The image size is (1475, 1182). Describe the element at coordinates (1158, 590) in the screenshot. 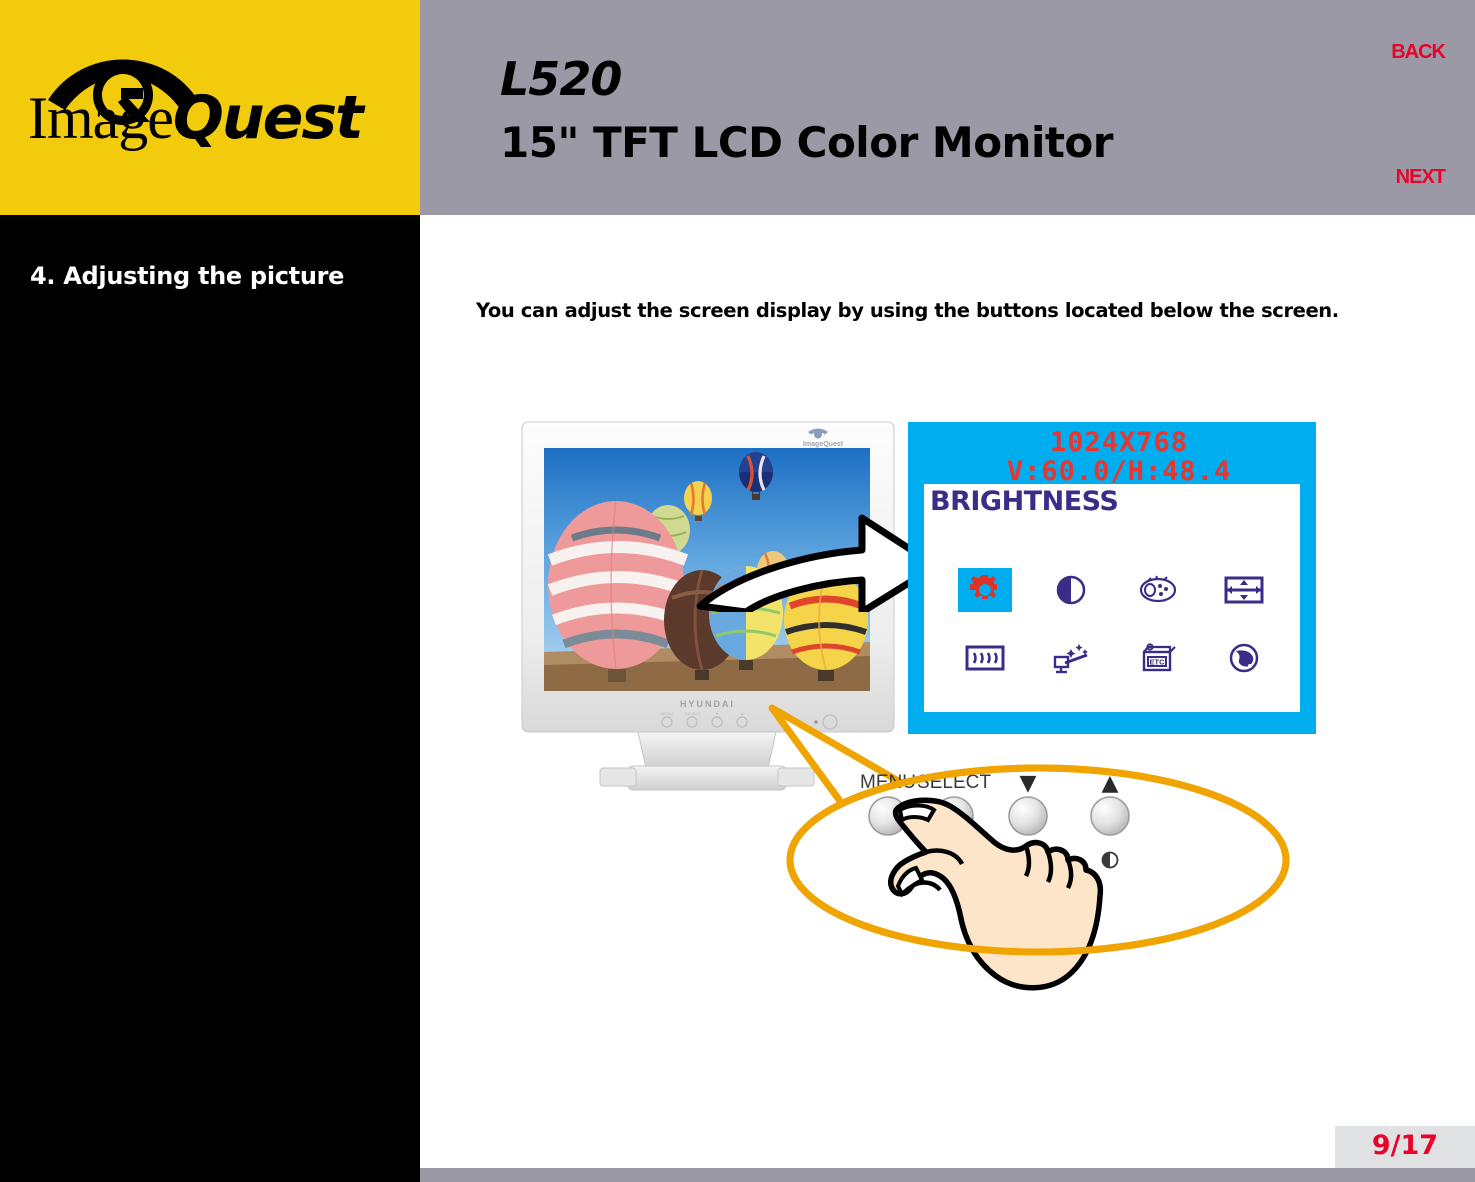

I see `osd-color-palette-icon` at that location.